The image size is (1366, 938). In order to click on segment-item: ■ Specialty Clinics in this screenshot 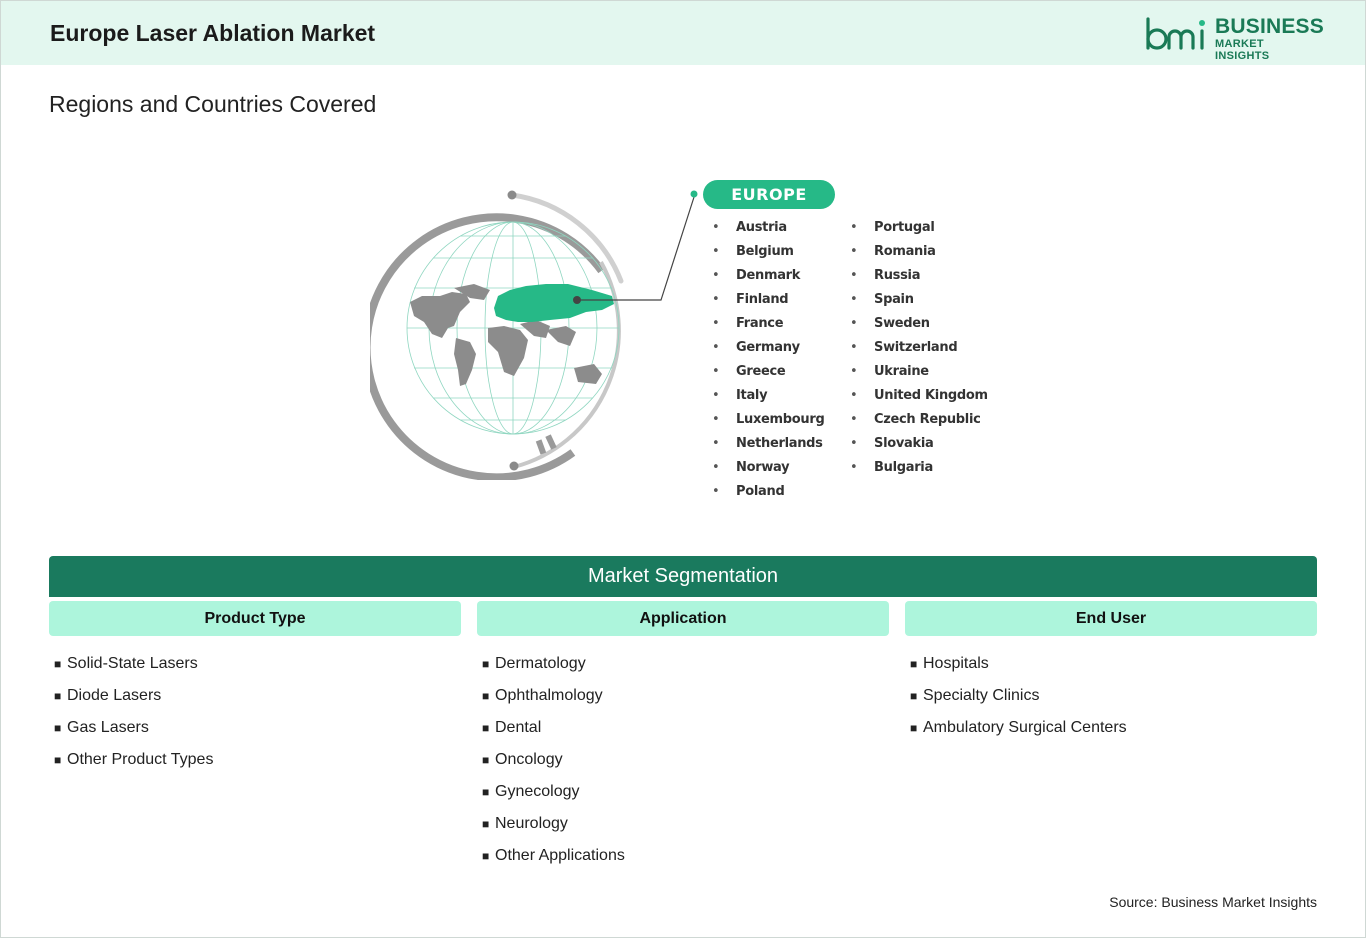, I will do `click(975, 695)`.